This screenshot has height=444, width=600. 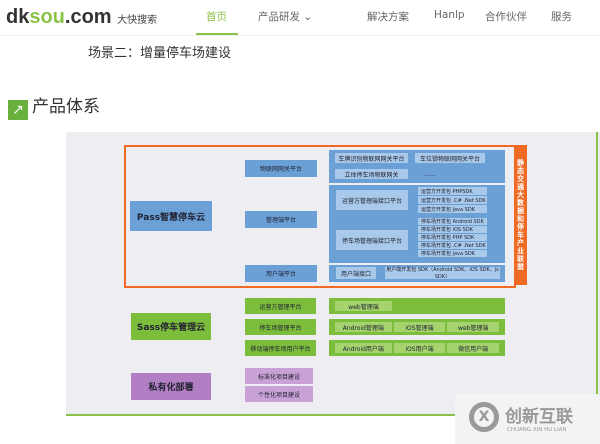 What do you see at coordinates (280, 327) in the screenshot?
I see `platform: 停车场管理平台` at bounding box center [280, 327].